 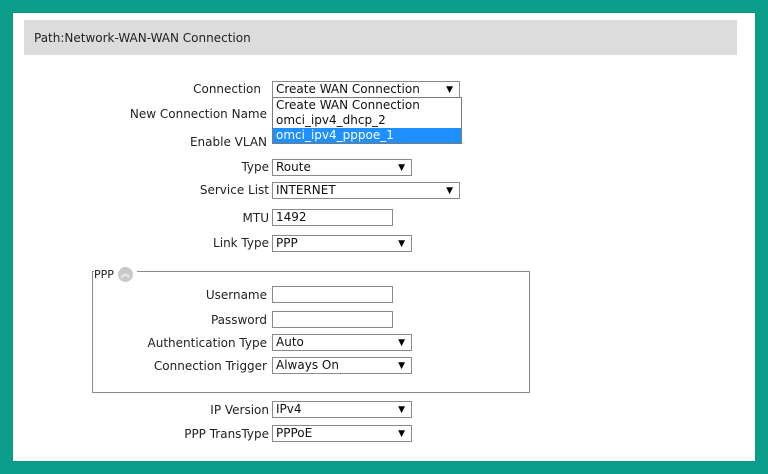 I want to click on ppp-transtype-select-value: PPPoE, so click(x=294, y=433).